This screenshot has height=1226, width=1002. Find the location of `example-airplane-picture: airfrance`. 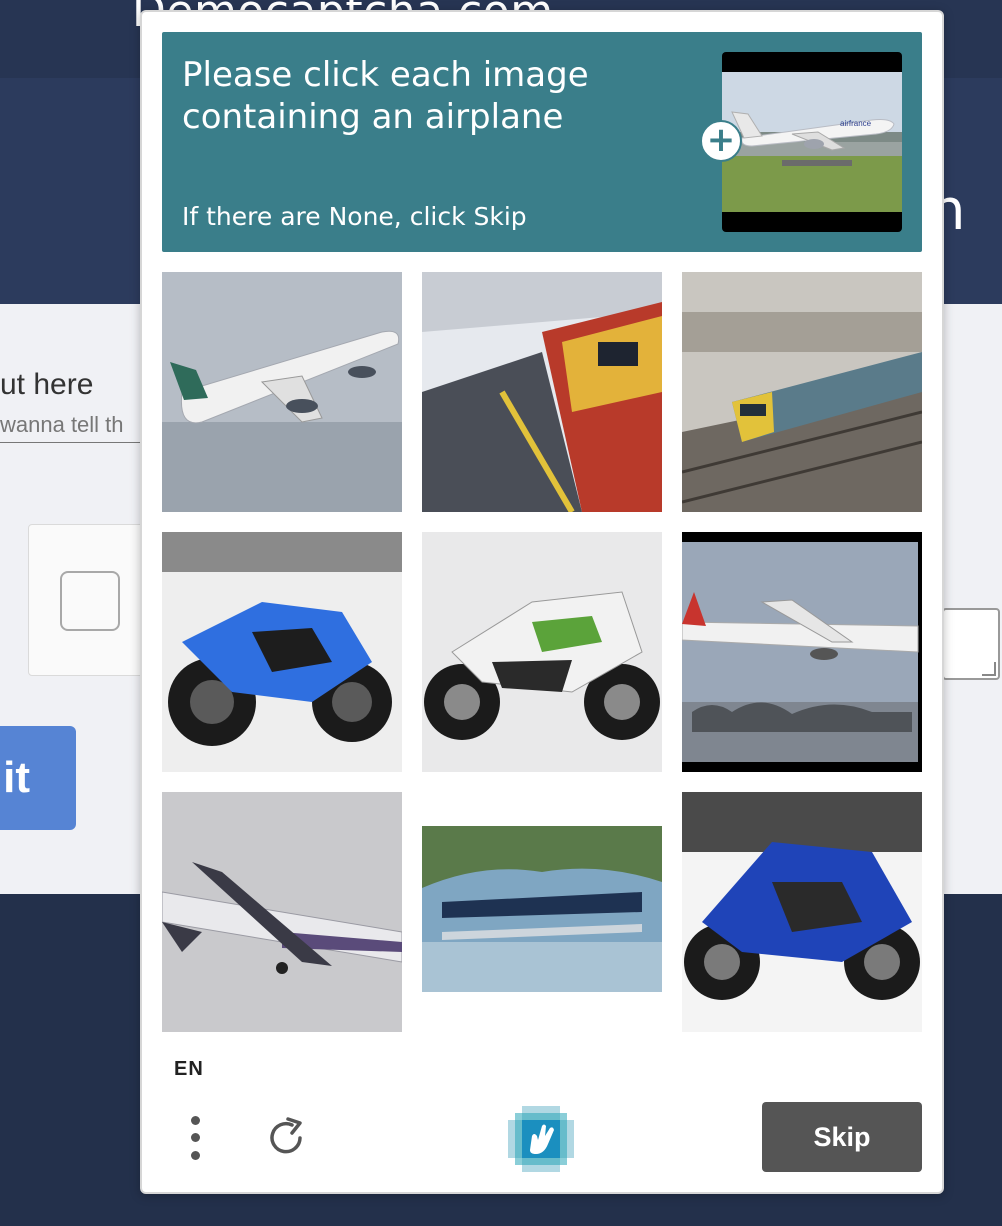

example-airplane-picture: airfrance is located at coordinates (812, 142).